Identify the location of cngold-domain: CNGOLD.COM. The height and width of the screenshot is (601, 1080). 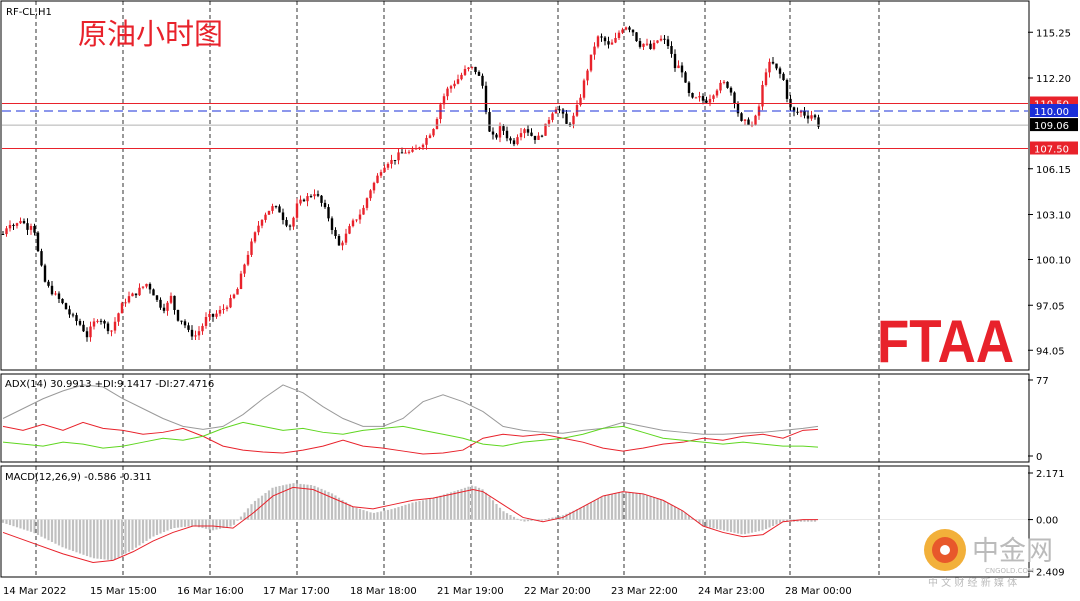
(1009, 571).